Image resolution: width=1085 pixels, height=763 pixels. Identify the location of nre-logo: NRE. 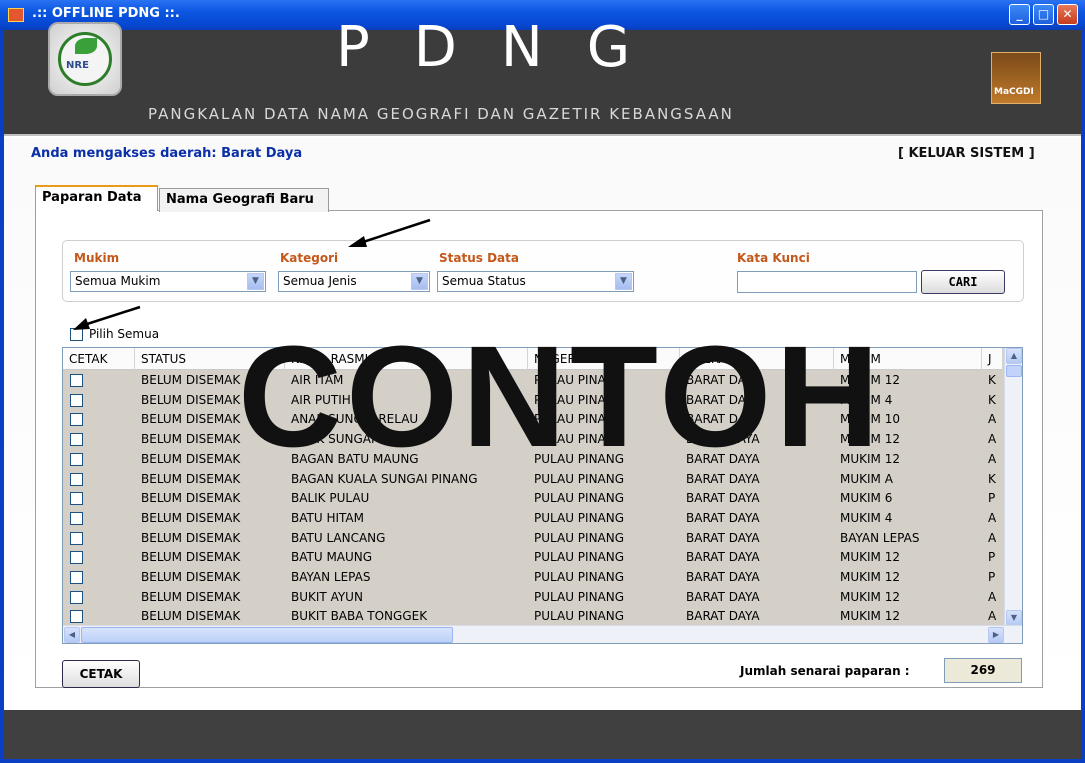
(85, 59).